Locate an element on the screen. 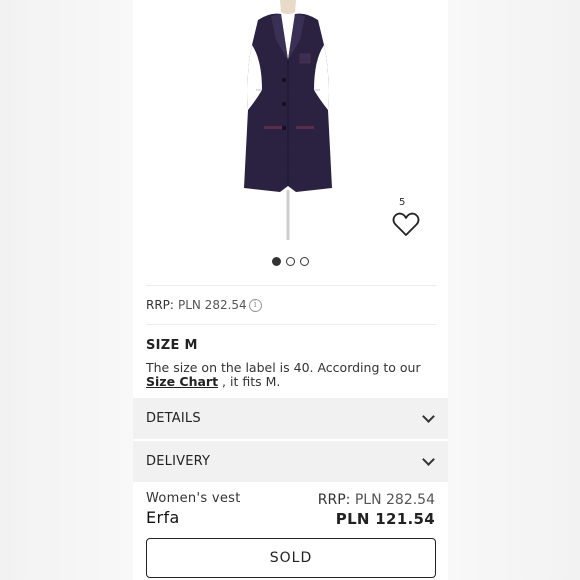 This screenshot has height=580, width=580. product-rrp-value: PLN 282.54 is located at coordinates (394, 500).